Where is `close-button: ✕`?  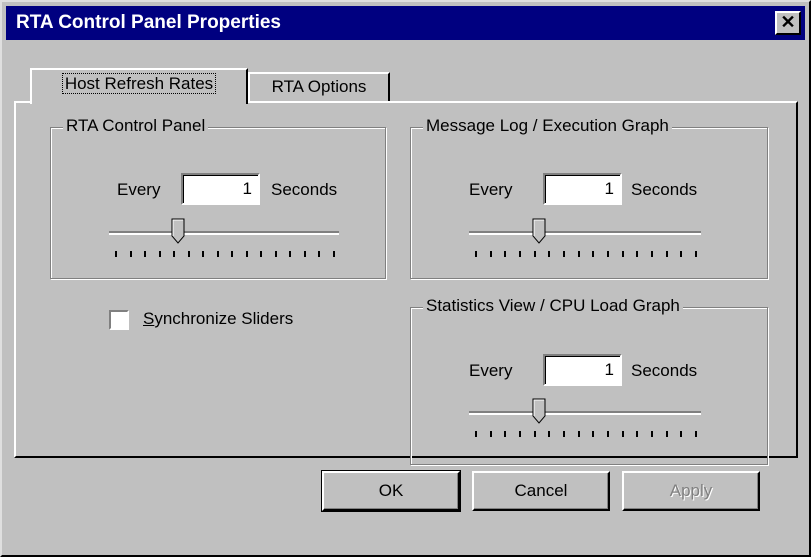 close-button: ✕ is located at coordinates (788, 23).